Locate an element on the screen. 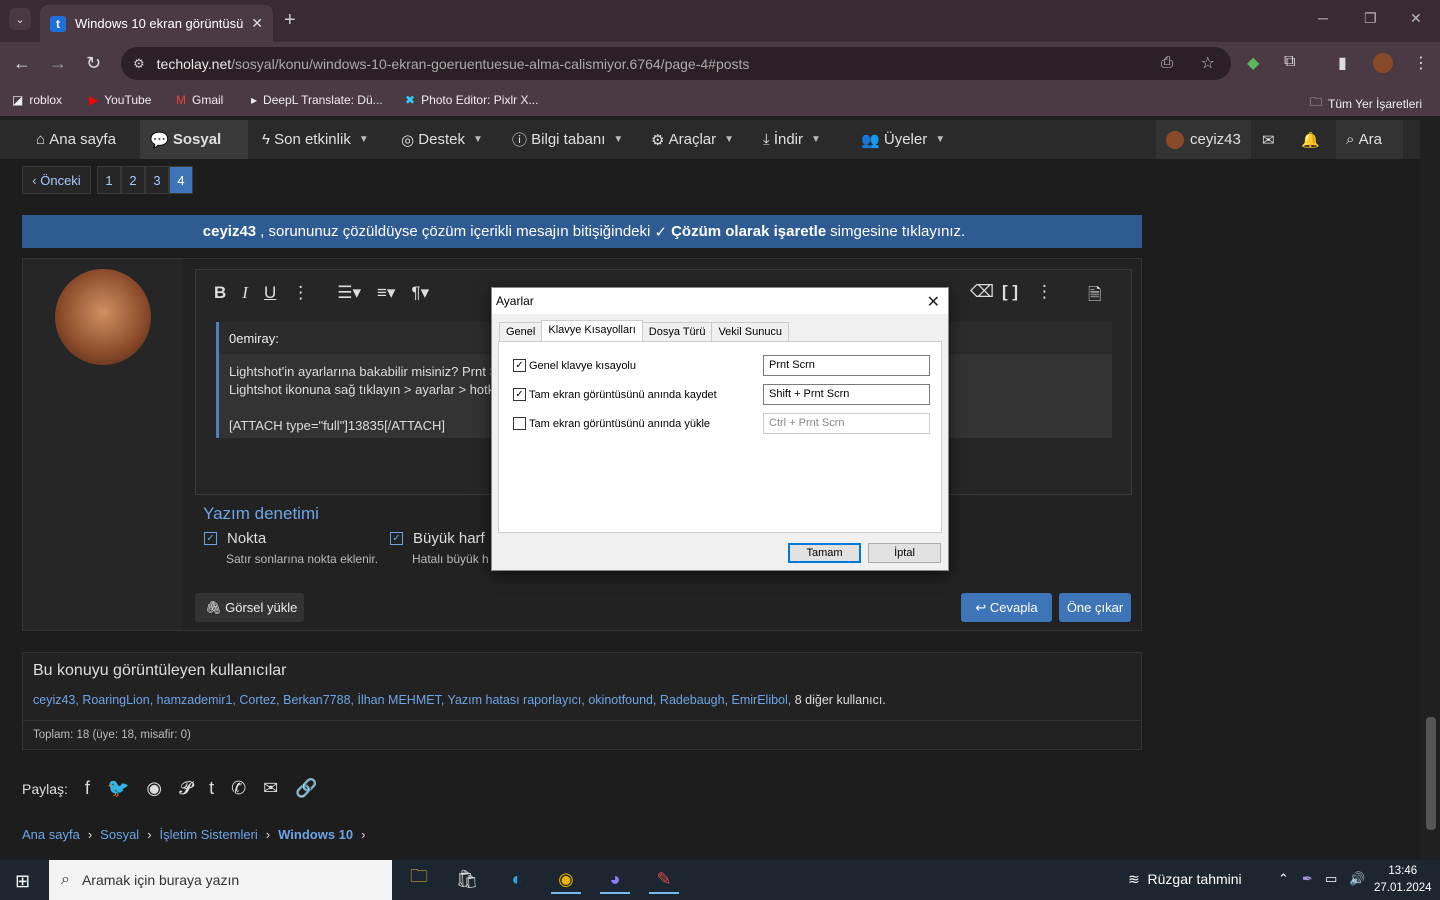 The image size is (1440, 900). tray-expand-icon: ⌃ is located at coordinates (1283, 879).